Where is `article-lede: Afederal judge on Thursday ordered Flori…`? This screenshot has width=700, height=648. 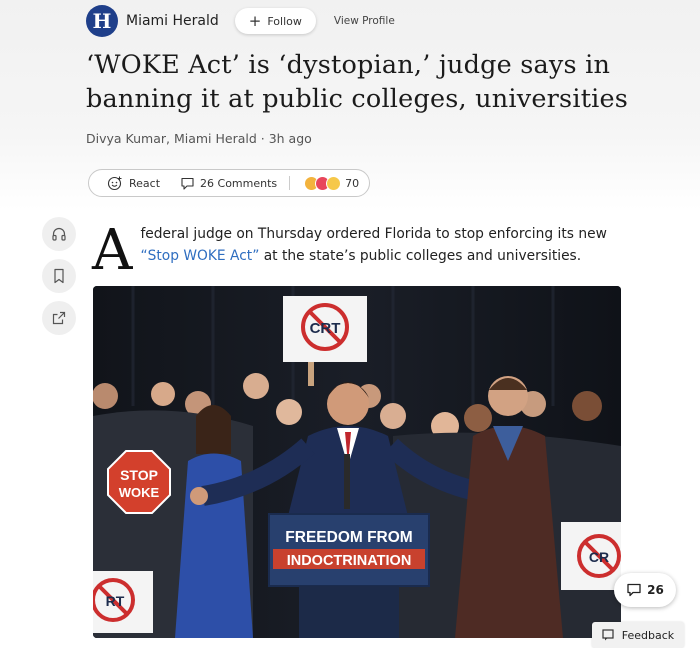 article-lede: Afederal judge on Thursday ordered Flori… is located at coordinates (361, 250).